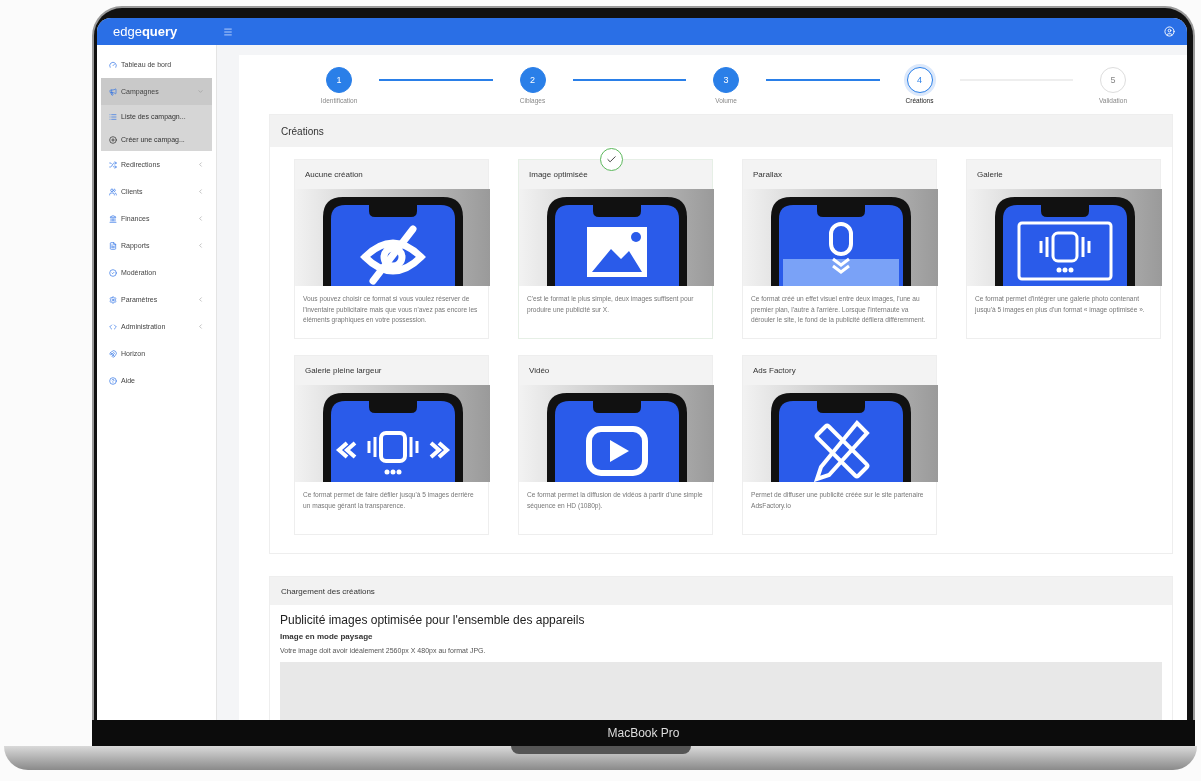 The image size is (1201, 781). I want to click on step-circle: 1, so click(339, 80).